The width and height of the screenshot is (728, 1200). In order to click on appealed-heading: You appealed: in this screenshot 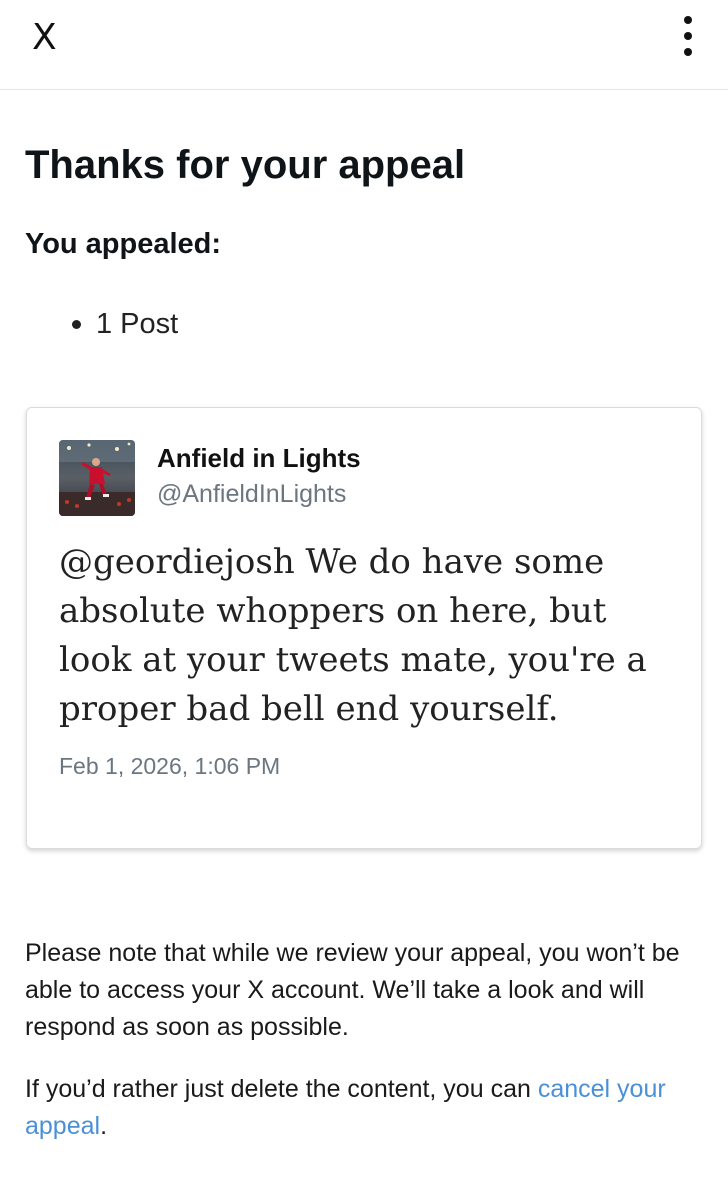, I will do `click(123, 244)`.